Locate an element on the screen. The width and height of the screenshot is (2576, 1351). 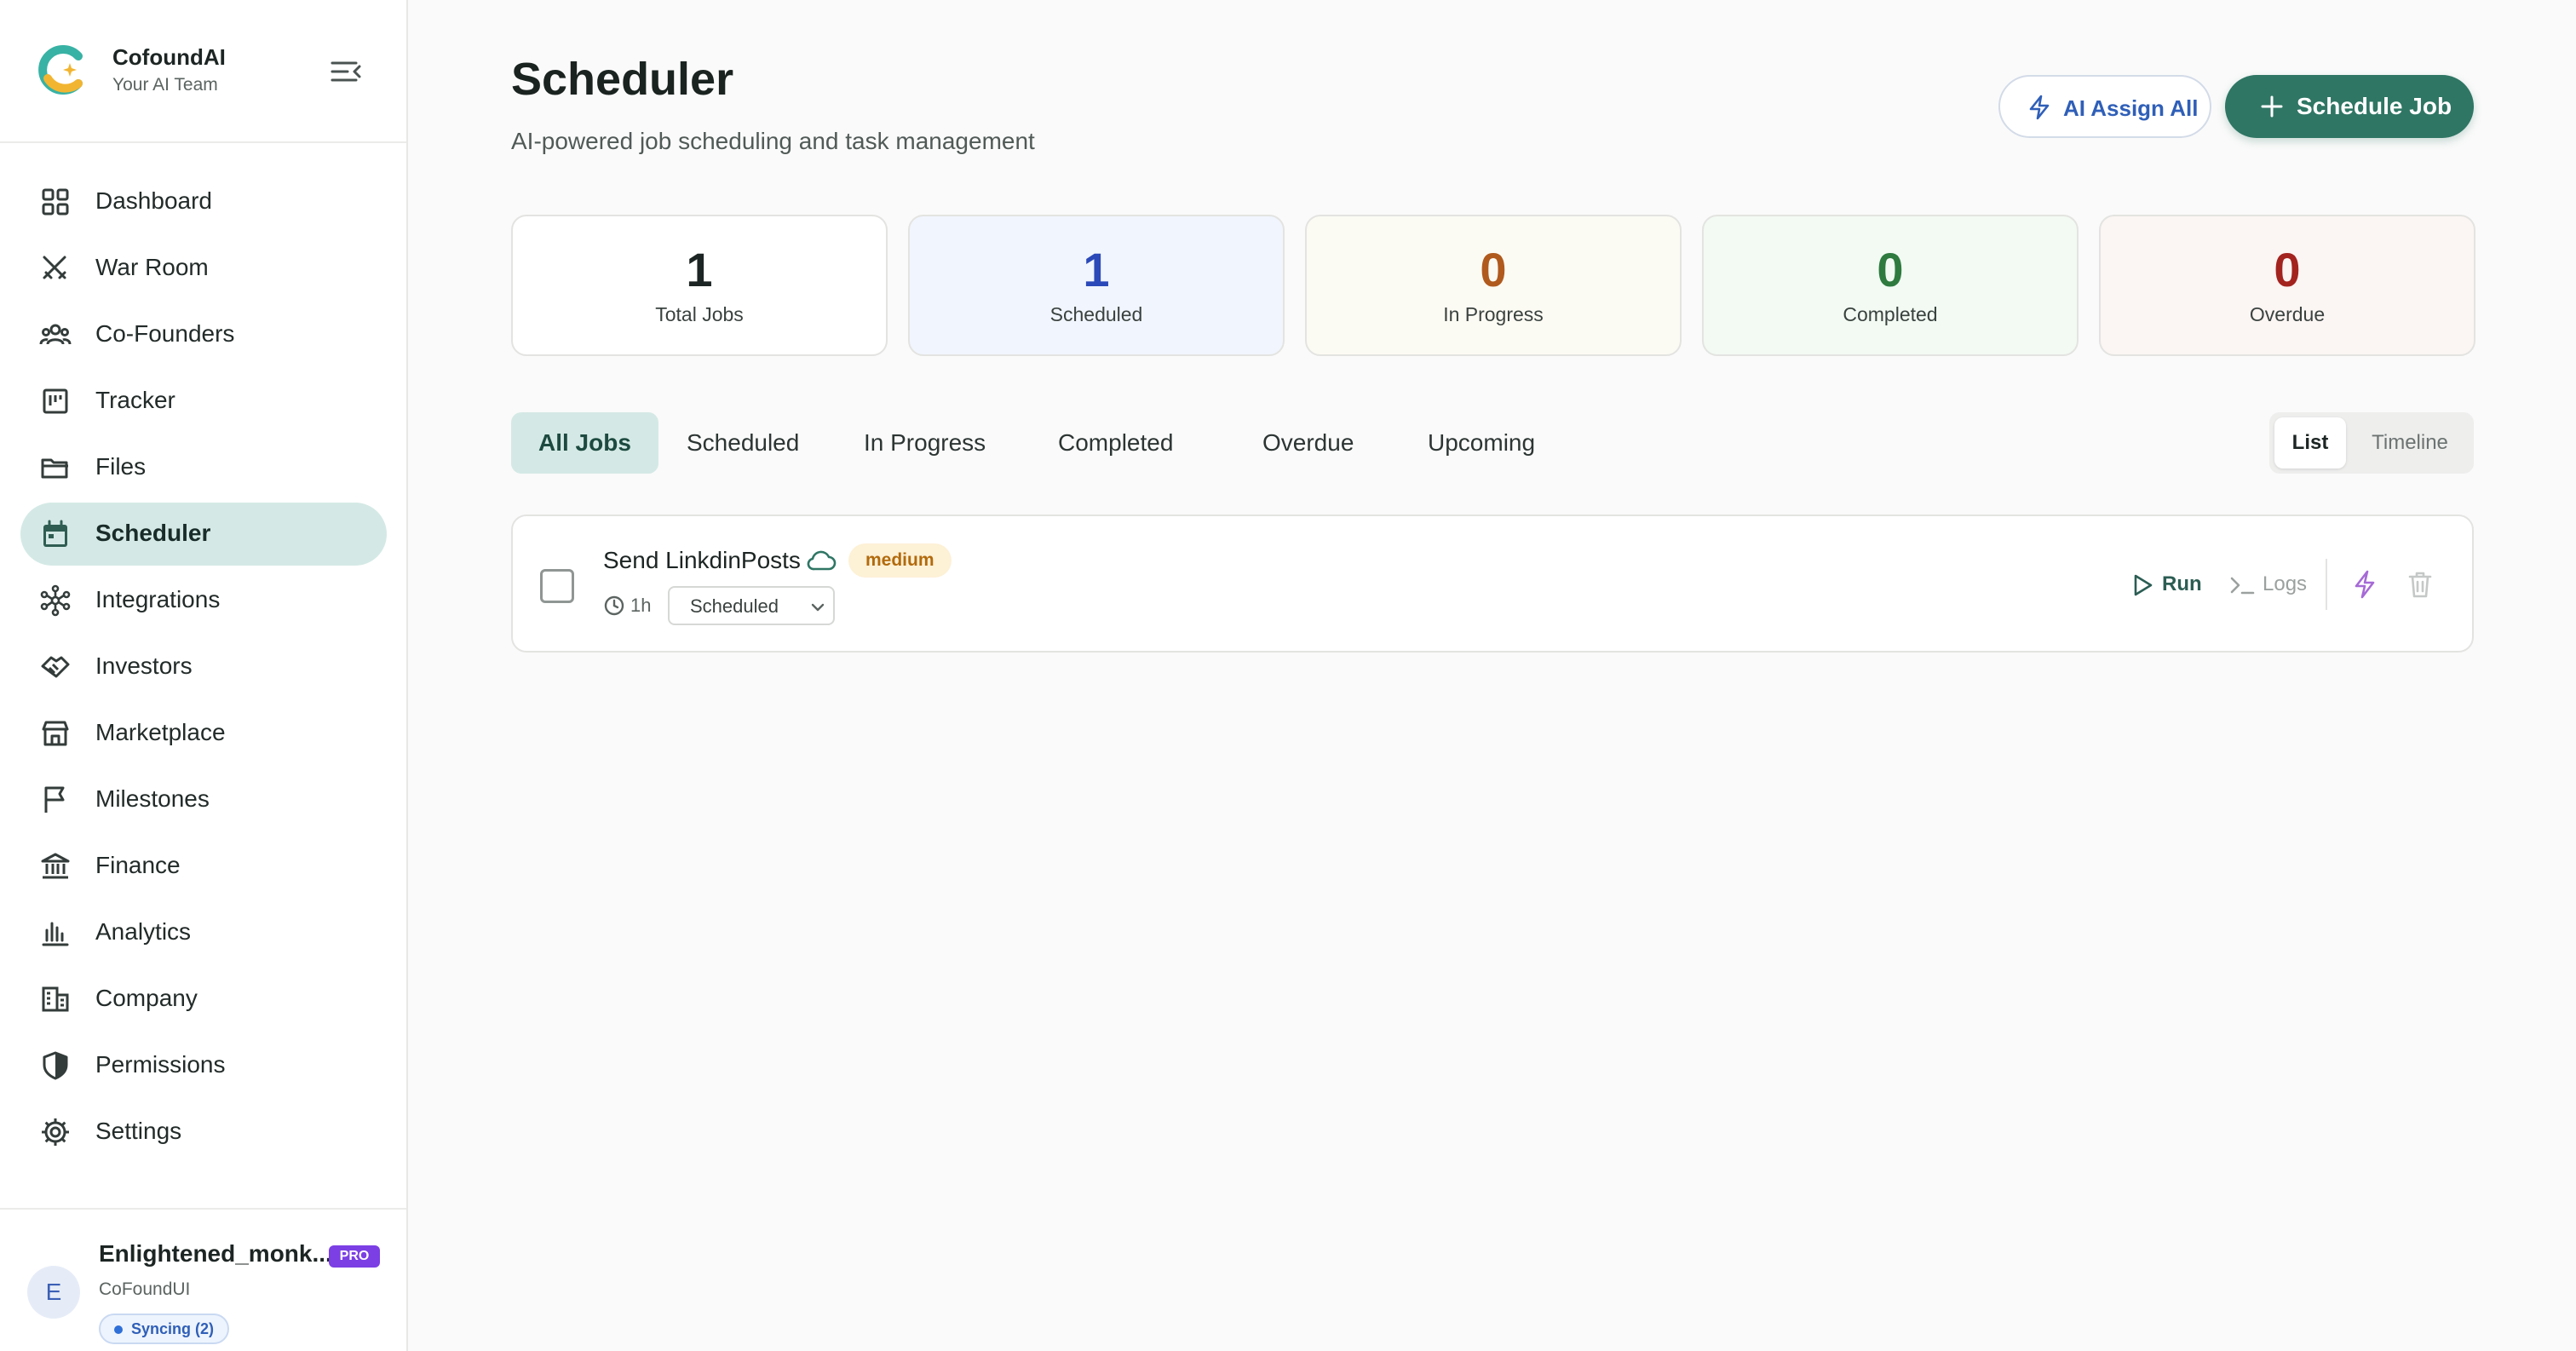
sidebar-item-tracker: Tracker is located at coordinates (204, 402).